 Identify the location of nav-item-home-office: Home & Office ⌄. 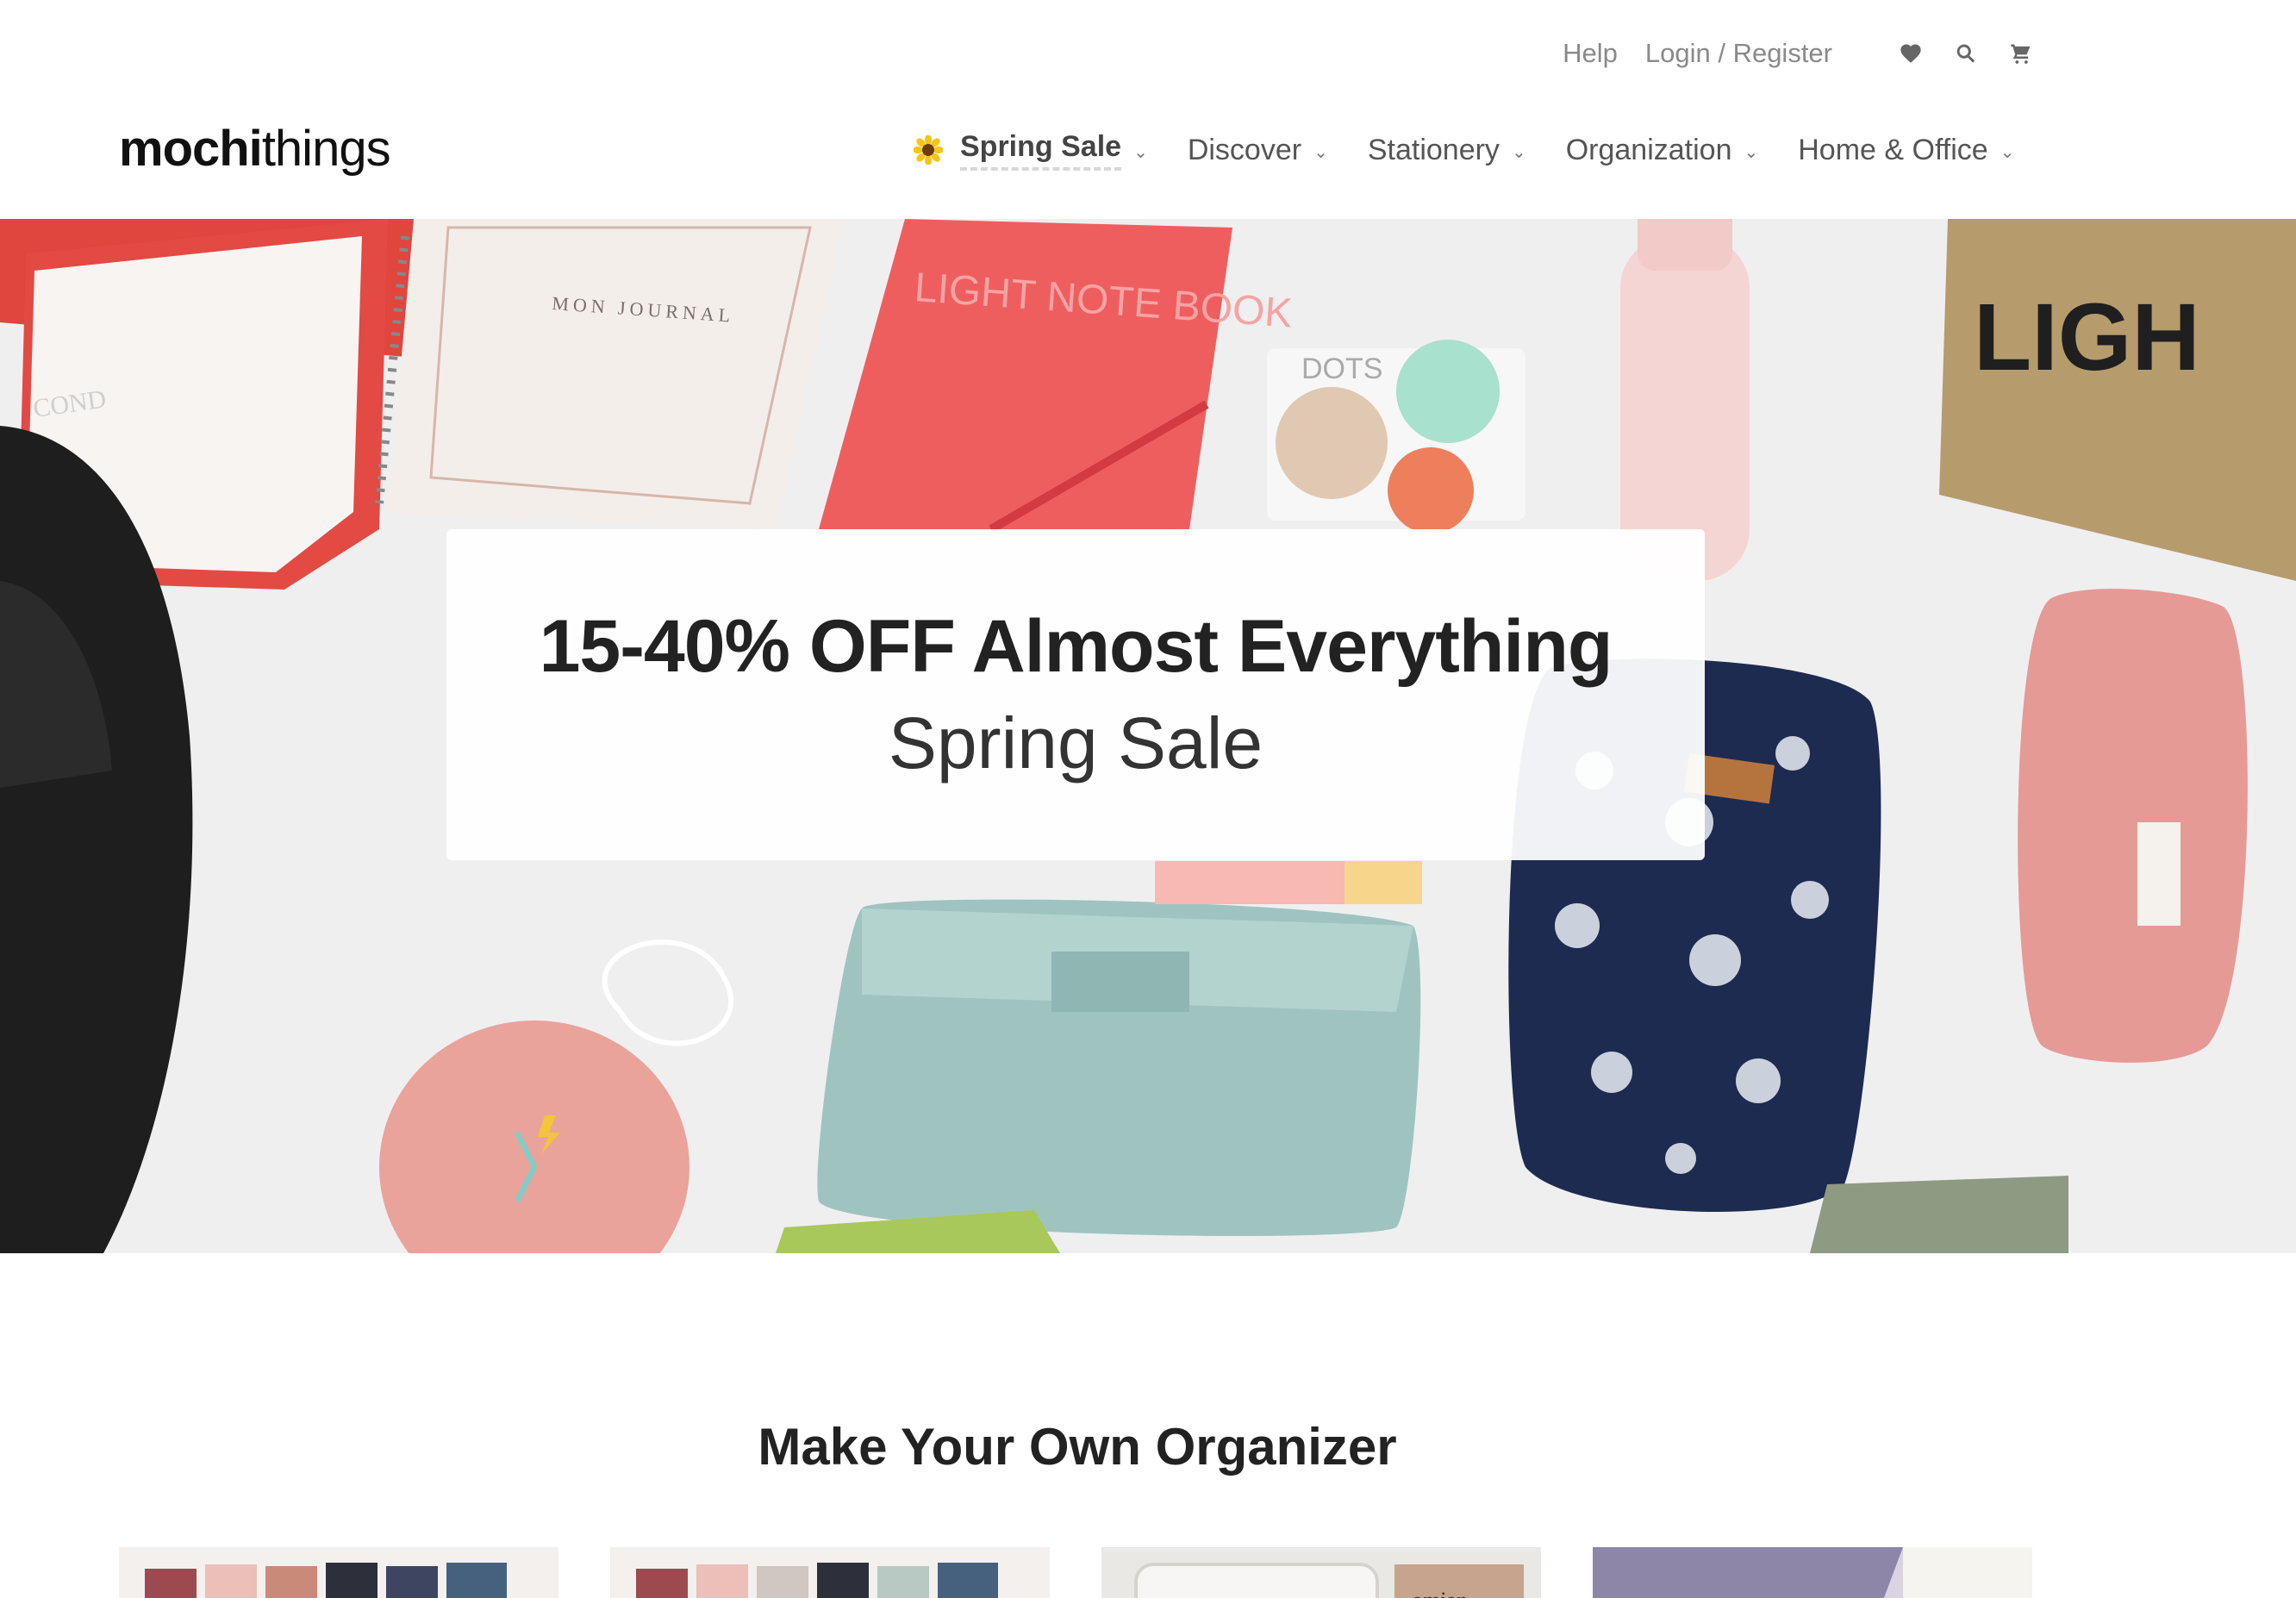
(1906, 151).